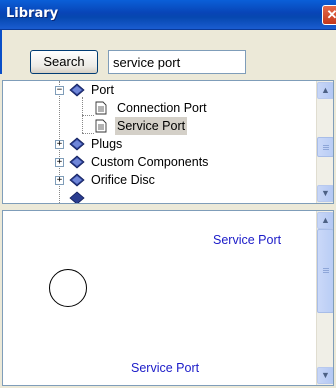 The height and width of the screenshot is (388, 336). Describe the element at coordinates (102, 90) in the screenshot. I see `tree-item-label: Port` at that location.